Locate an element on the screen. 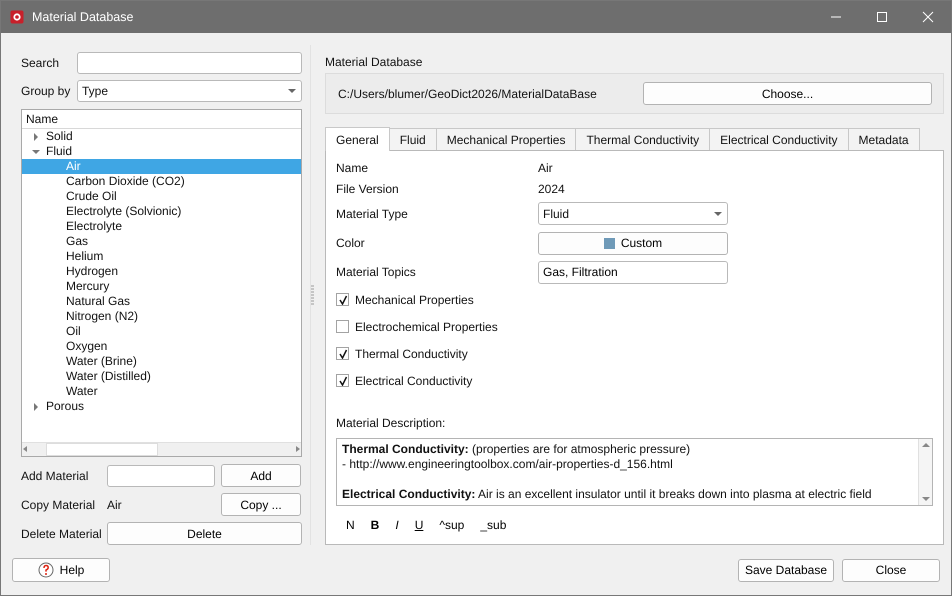 This screenshot has width=952, height=596. description-editor is located at coordinates (634, 472).